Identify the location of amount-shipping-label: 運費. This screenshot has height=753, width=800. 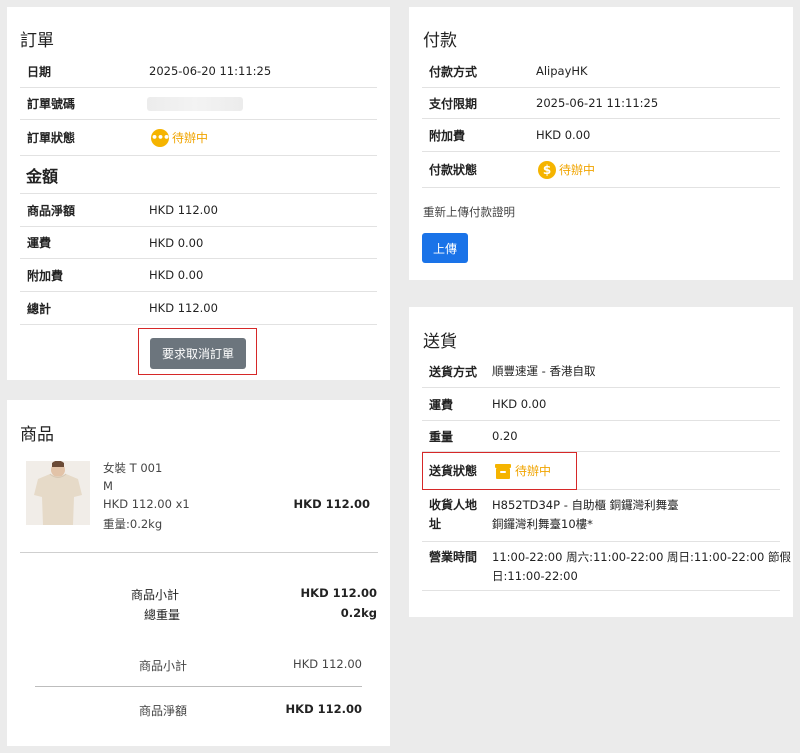
(39, 243).